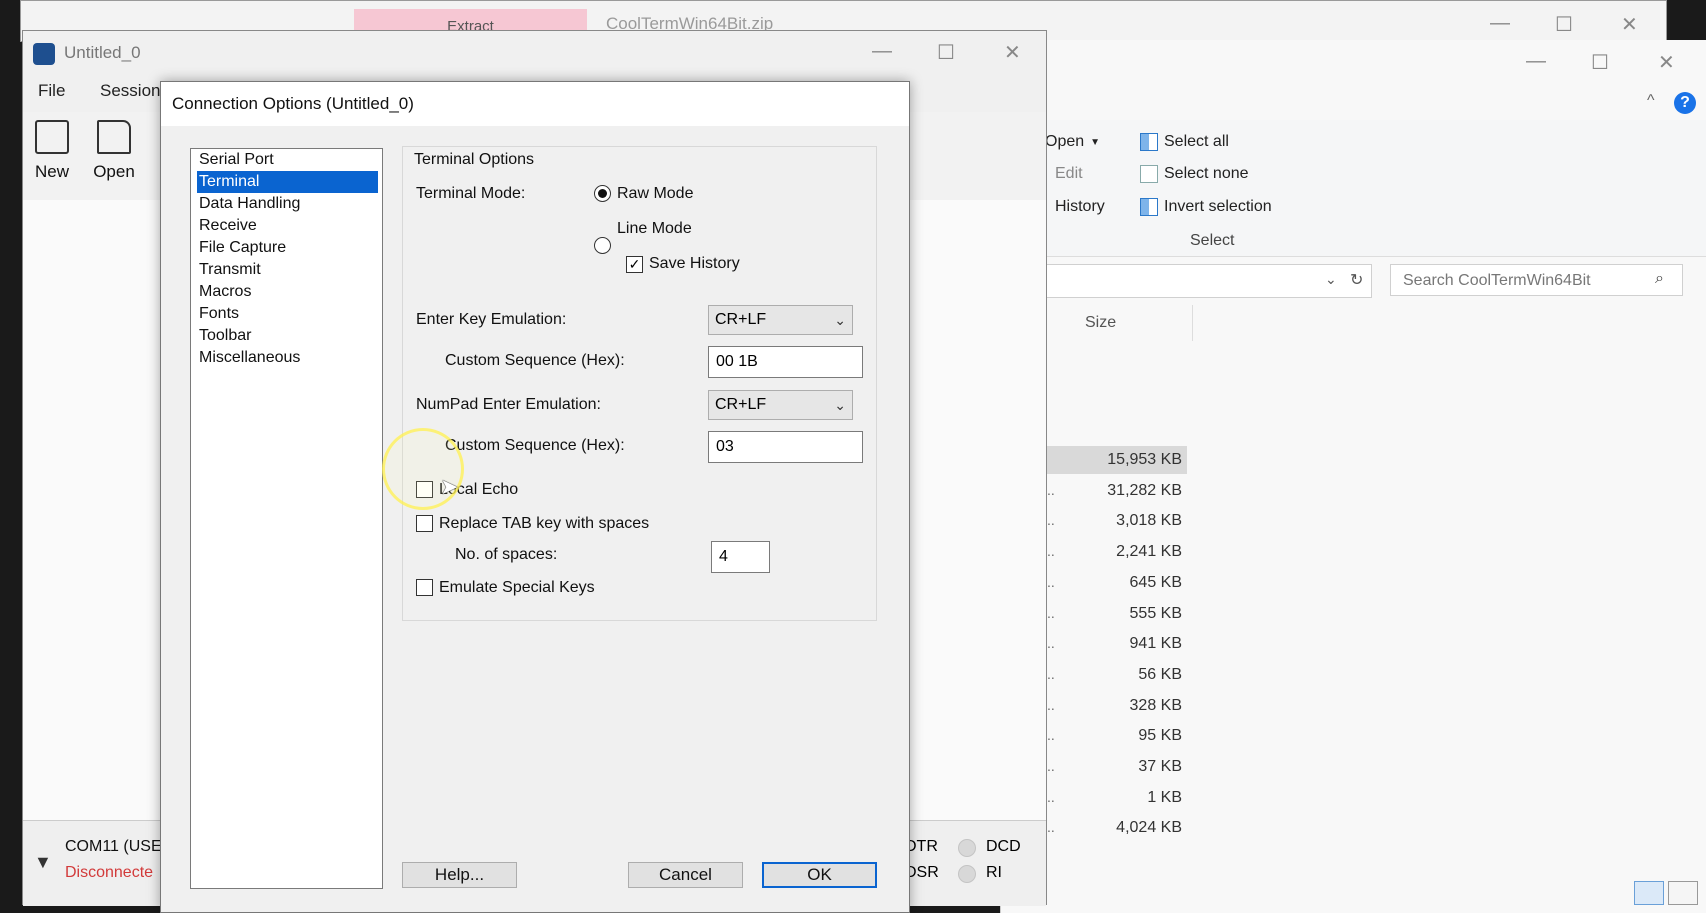 The image size is (1706, 913). Describe the element at coordinates (287, 358) in the screenshot. I see `nav-miscellaneous: Miscellaneous` at that location.